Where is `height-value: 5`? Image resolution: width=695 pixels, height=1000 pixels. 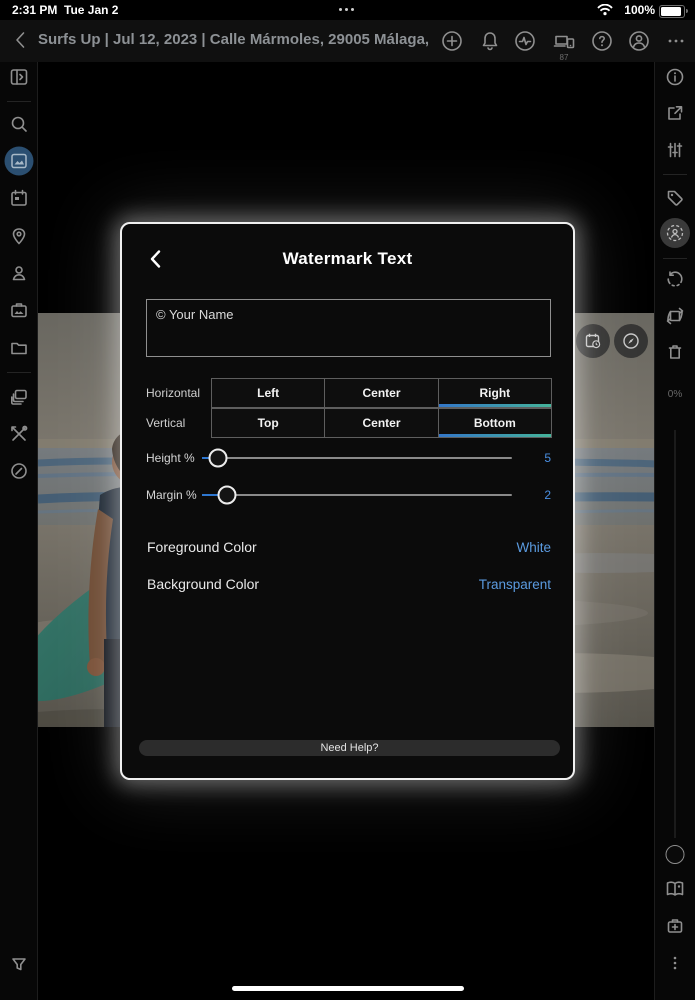
height-value: 5 is located at coordinates (547, 458).